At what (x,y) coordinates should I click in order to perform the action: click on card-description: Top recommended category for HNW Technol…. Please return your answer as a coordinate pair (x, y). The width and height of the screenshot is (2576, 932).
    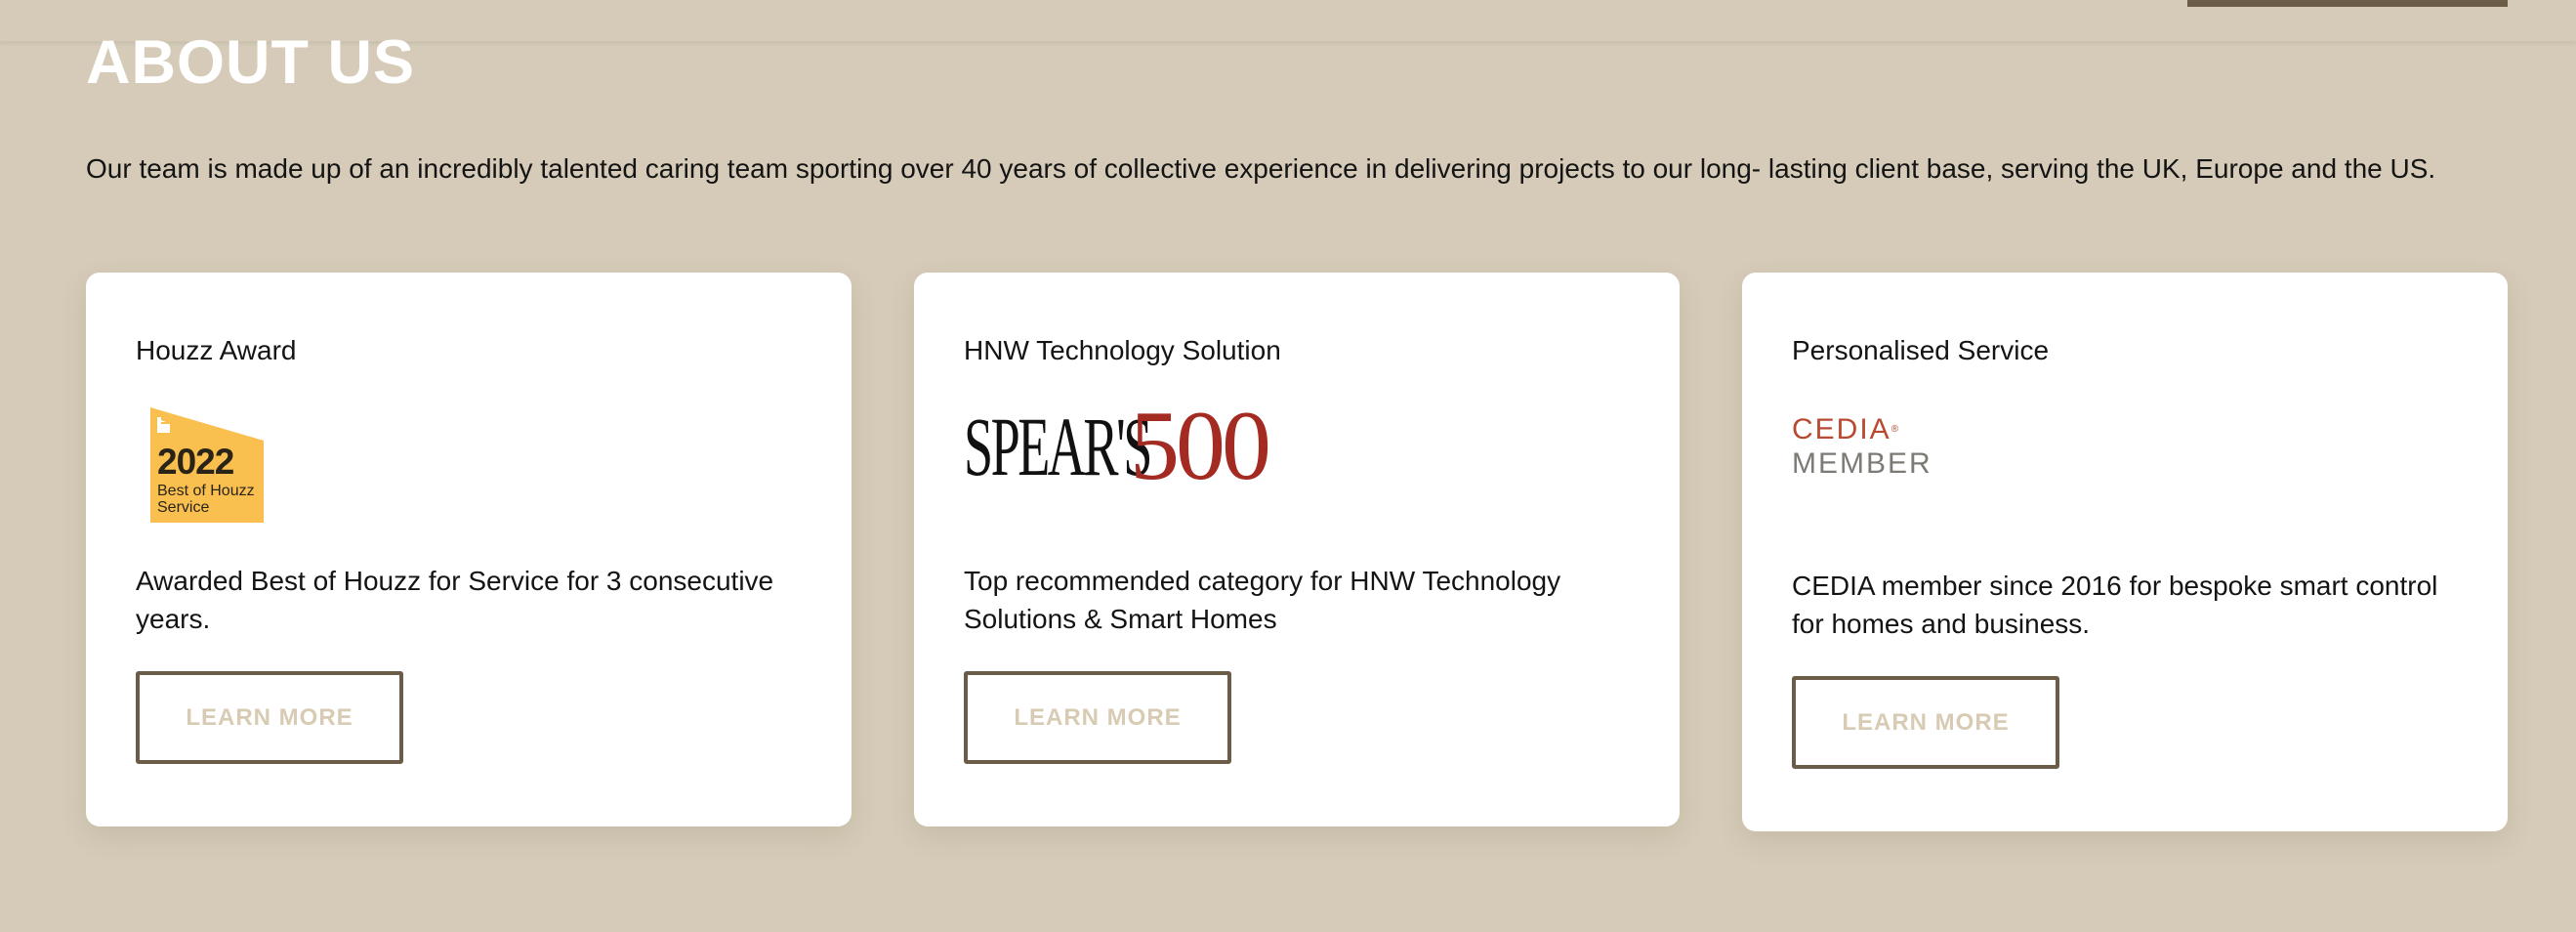
    Looking at the image, I should click on (1262, 600).